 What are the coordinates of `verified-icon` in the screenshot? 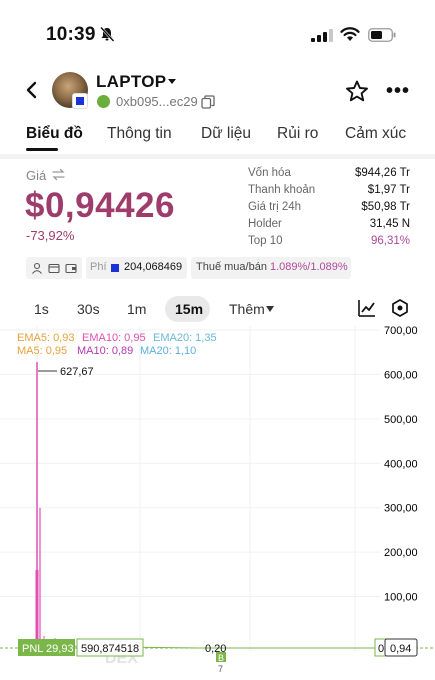 It's located at (103, 101).